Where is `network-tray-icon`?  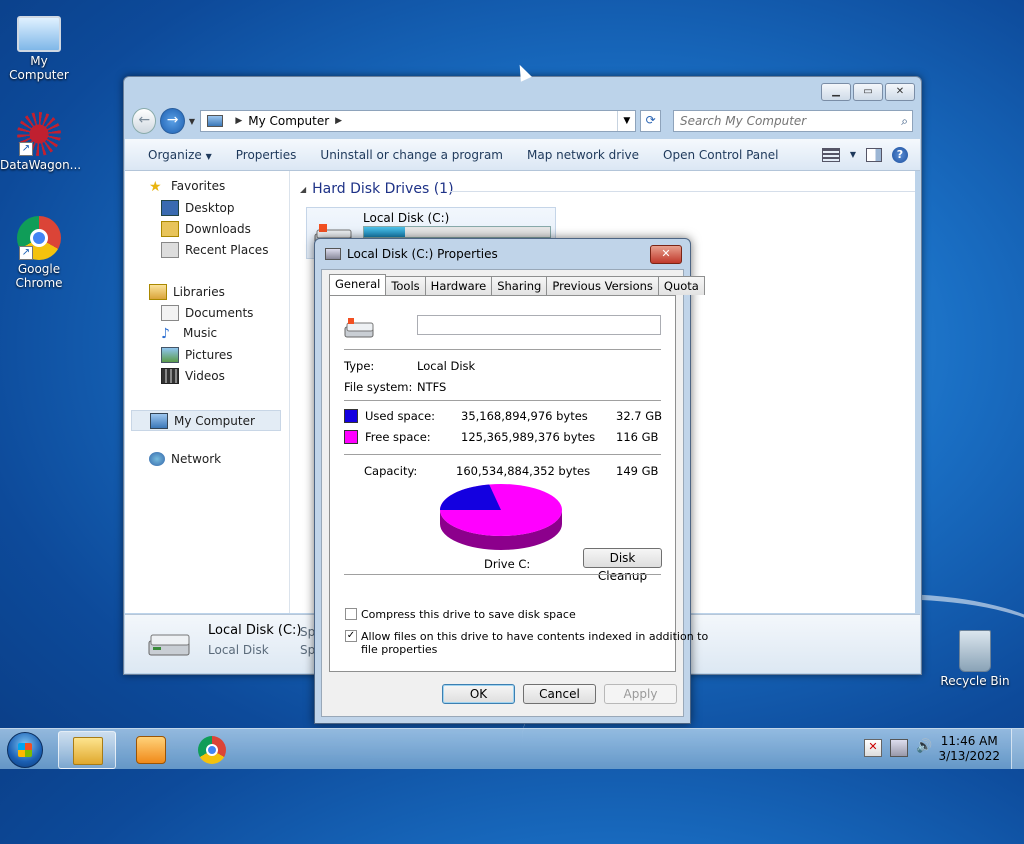
network-tray-icon is located at coordinates (899, 748).